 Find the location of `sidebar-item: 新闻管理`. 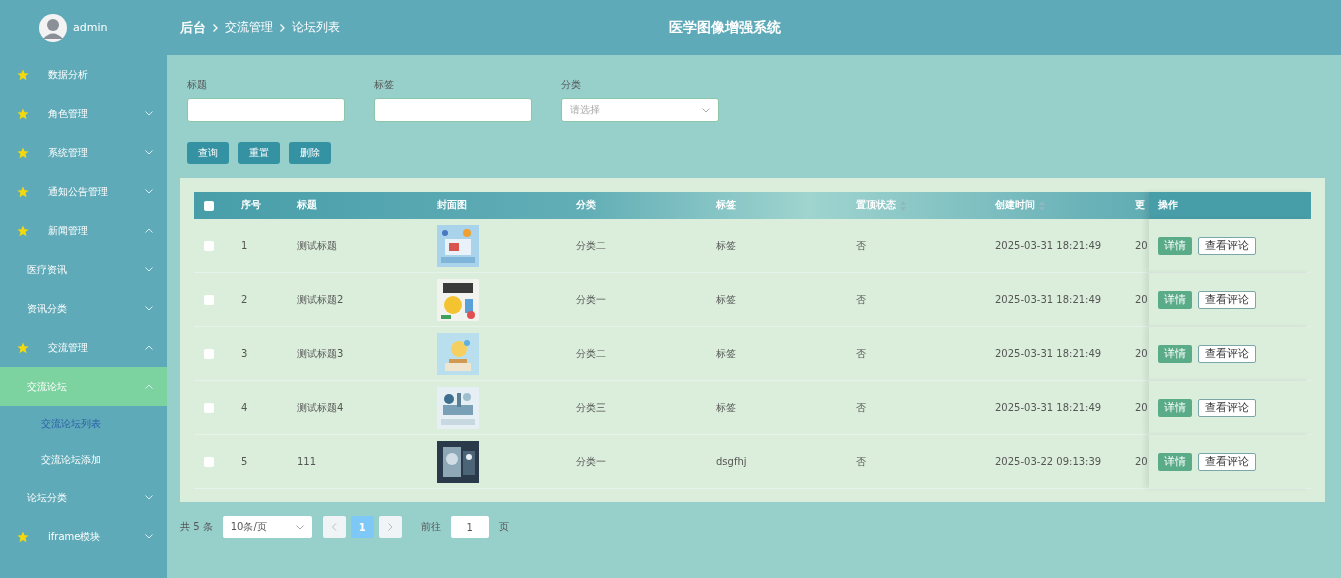

sidebar-item: 新闻管理 is located at coordinates (83, 230).